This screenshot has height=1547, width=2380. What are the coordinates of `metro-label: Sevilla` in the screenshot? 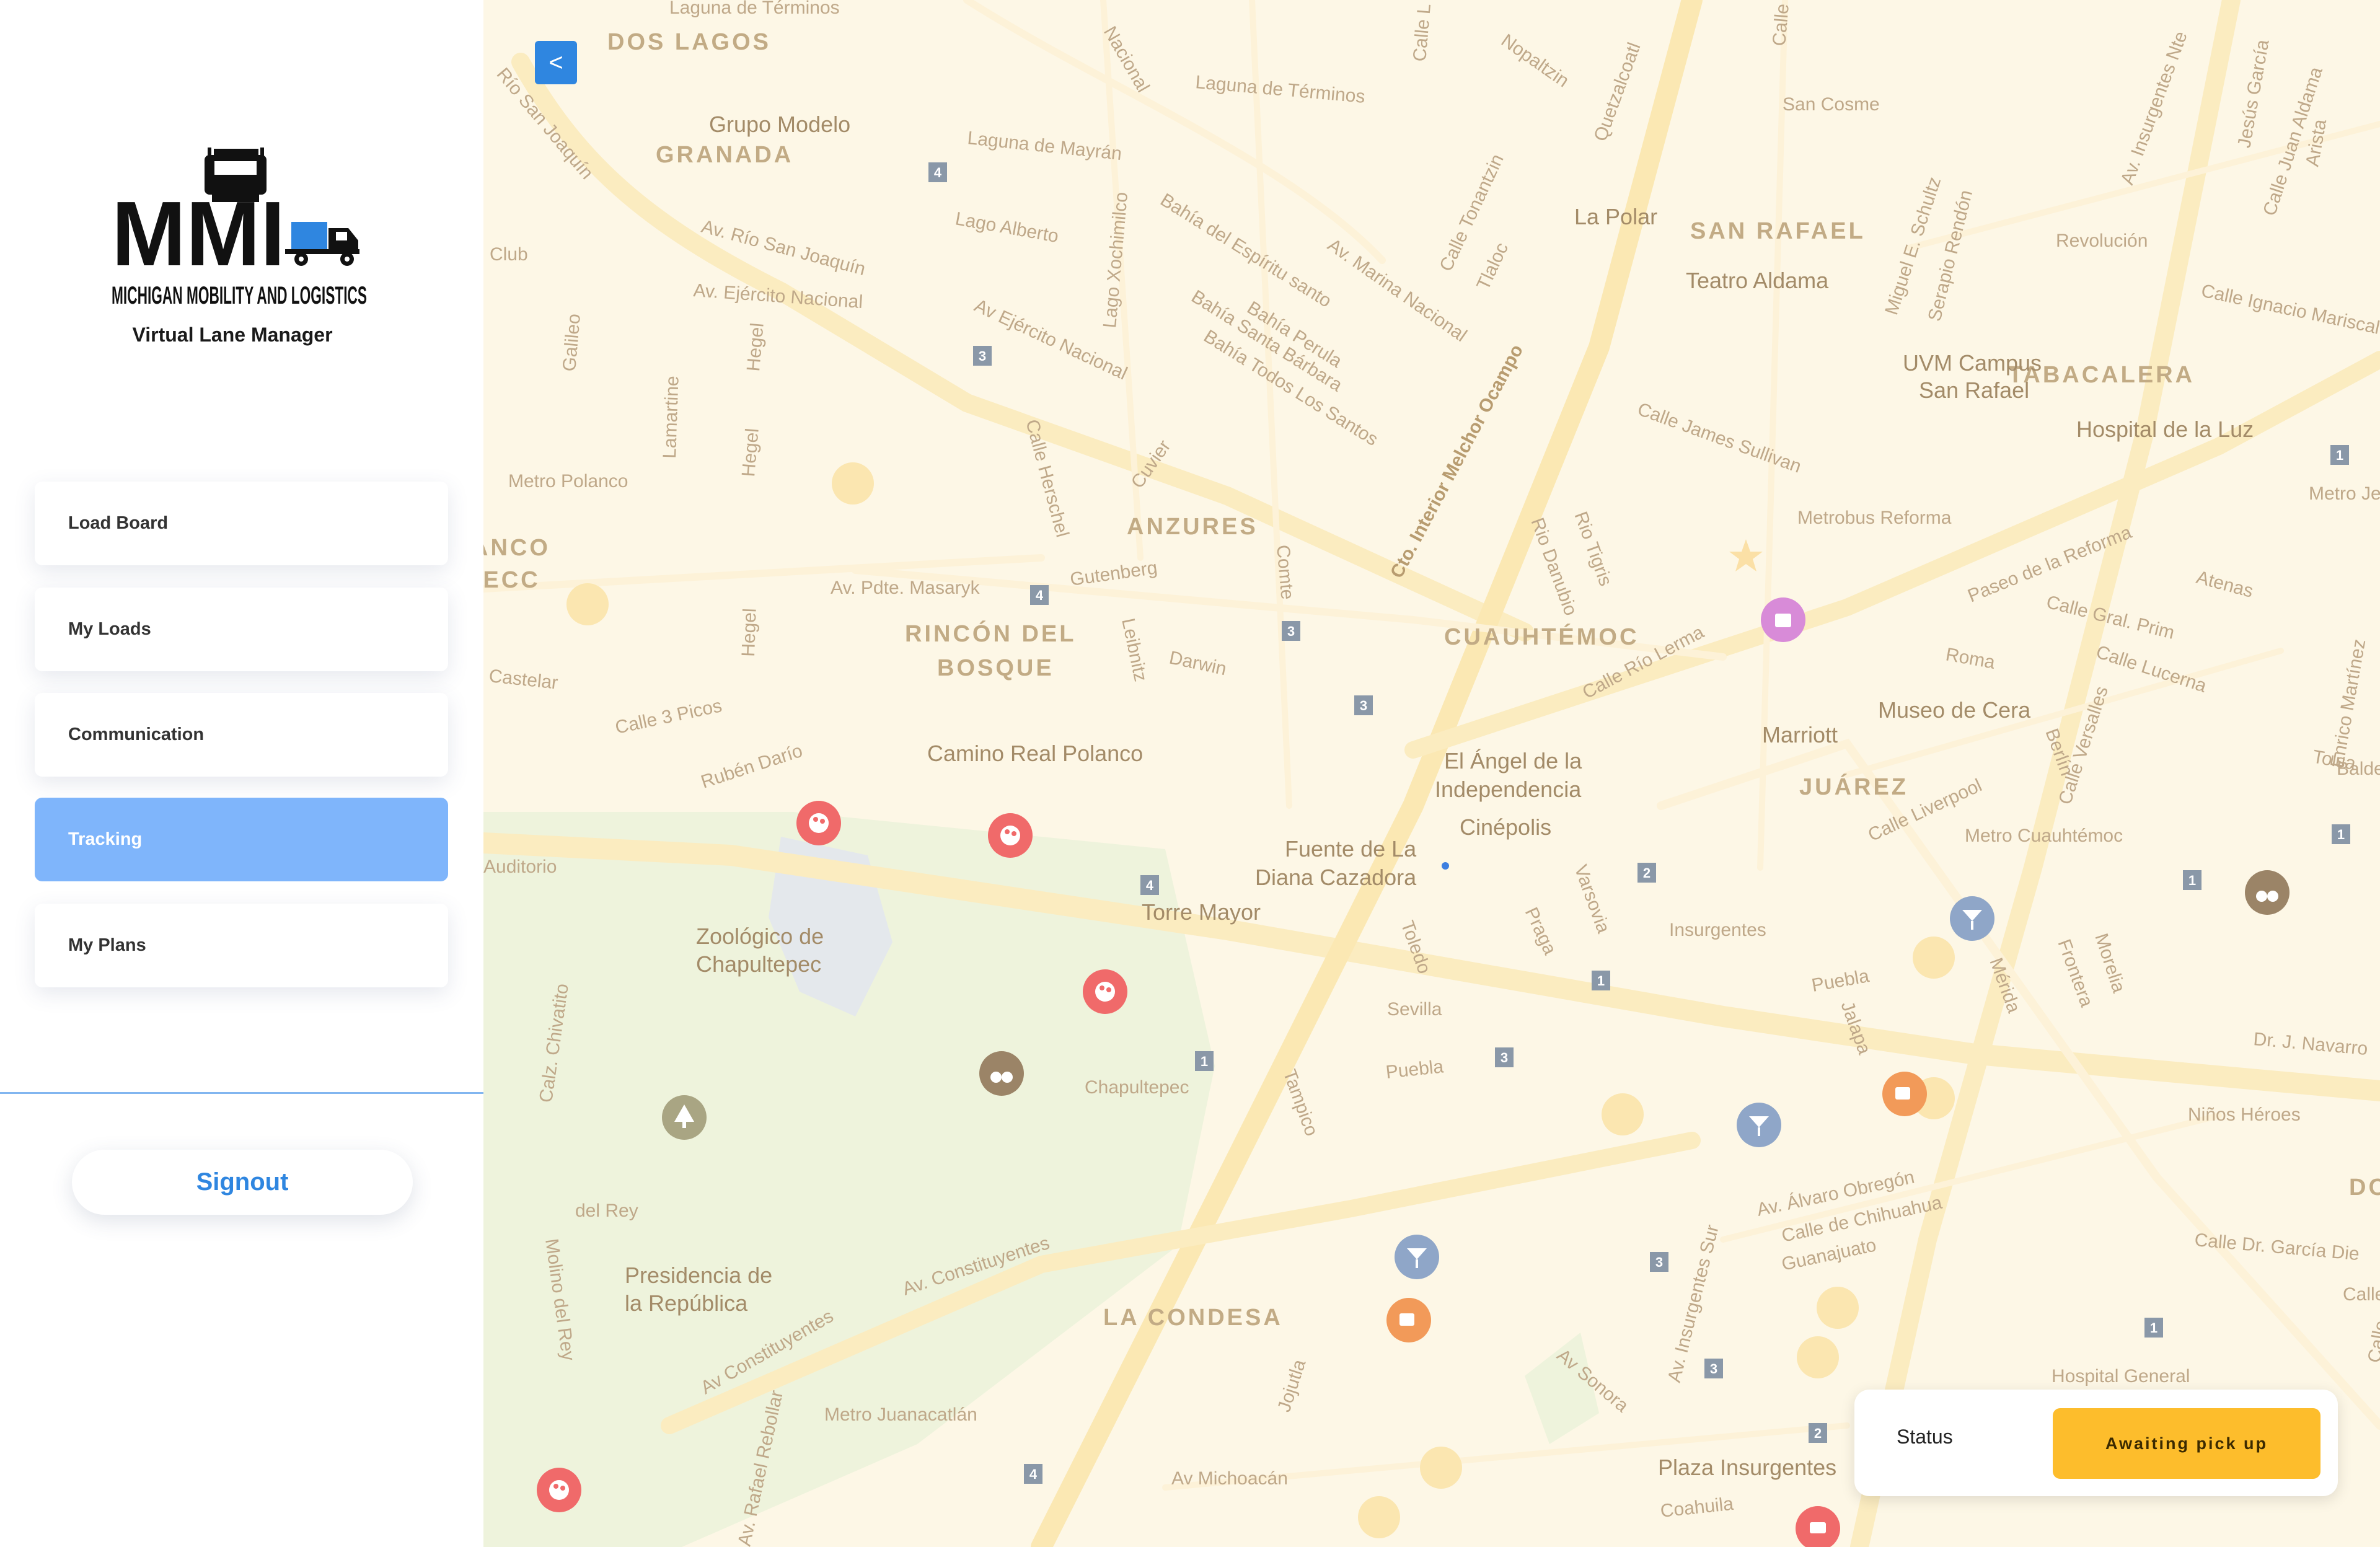 It's located at (1414, 1009).